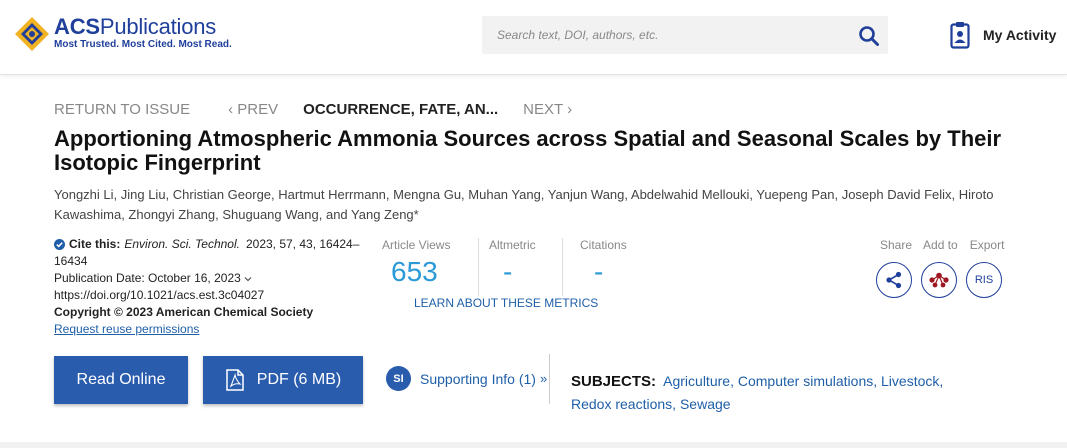 The image size is (1067, 448). I want to click on share-button, so click(894, 280).